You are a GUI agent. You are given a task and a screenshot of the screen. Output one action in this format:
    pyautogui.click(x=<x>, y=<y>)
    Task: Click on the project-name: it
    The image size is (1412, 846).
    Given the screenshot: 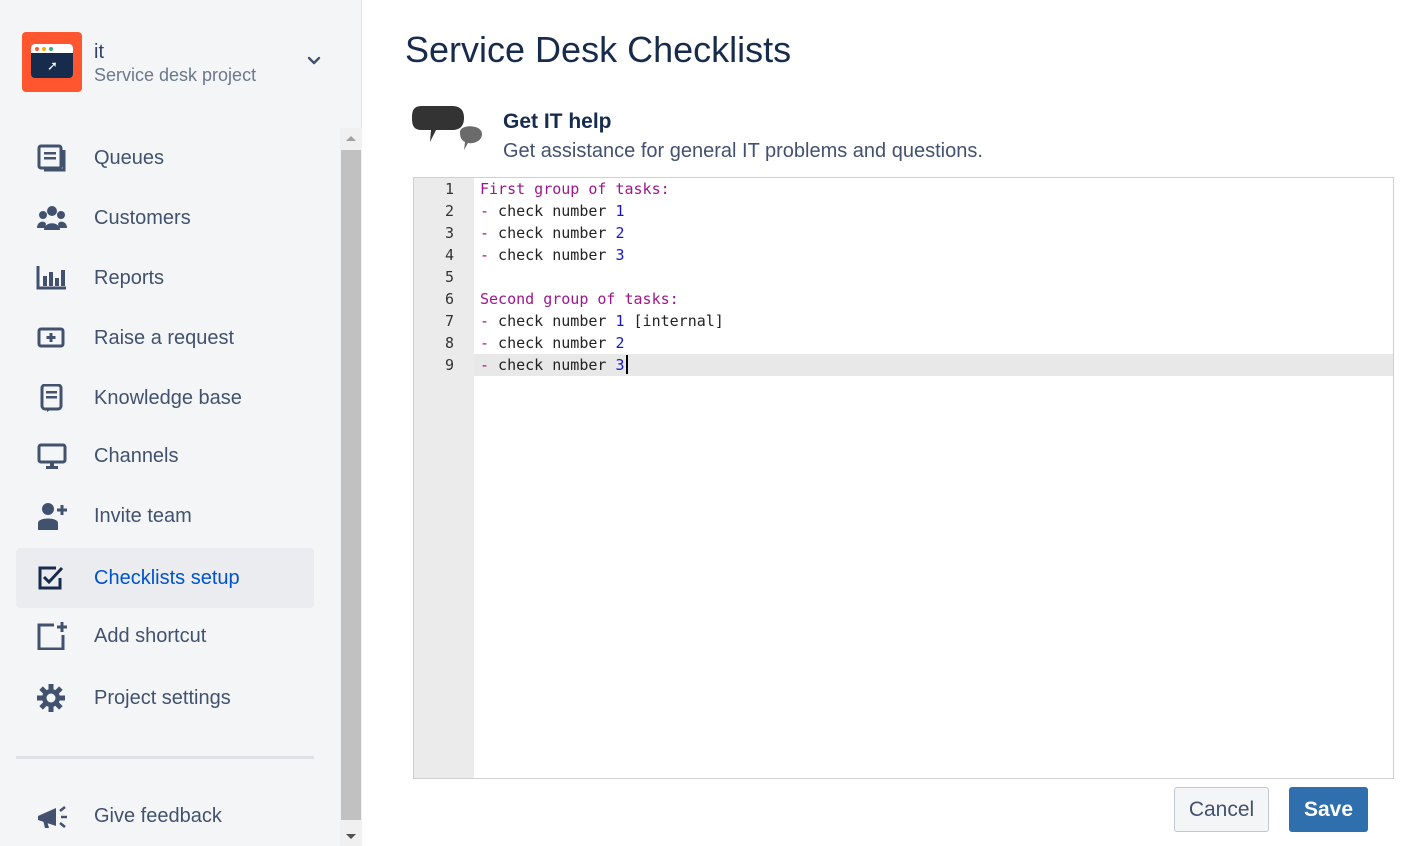 What is the action you would take?
    pyautogui.click(x=99, y=52)
    